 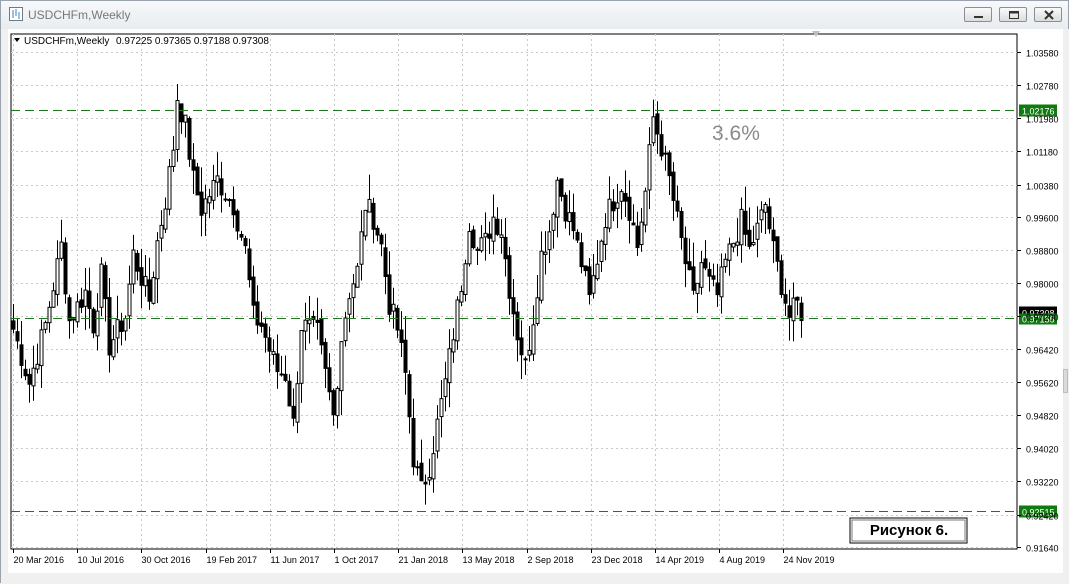 I want to click on date-tick-label: 4 Aug 2019, so click(x=743, y=560).